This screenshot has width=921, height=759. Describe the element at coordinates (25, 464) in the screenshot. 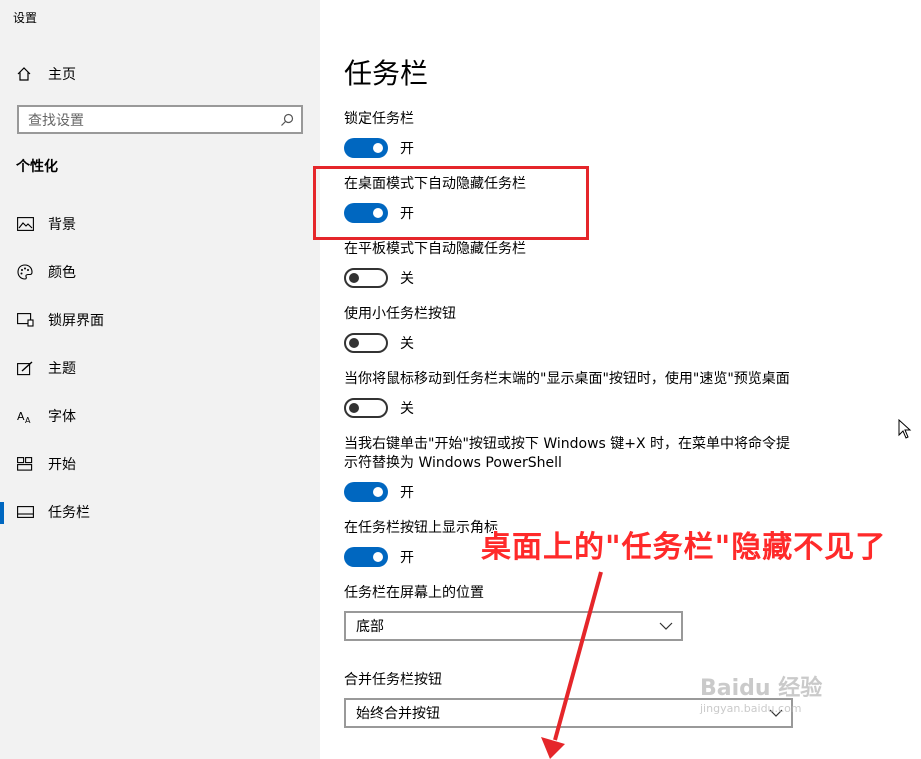

I see `start-icon` at that location.